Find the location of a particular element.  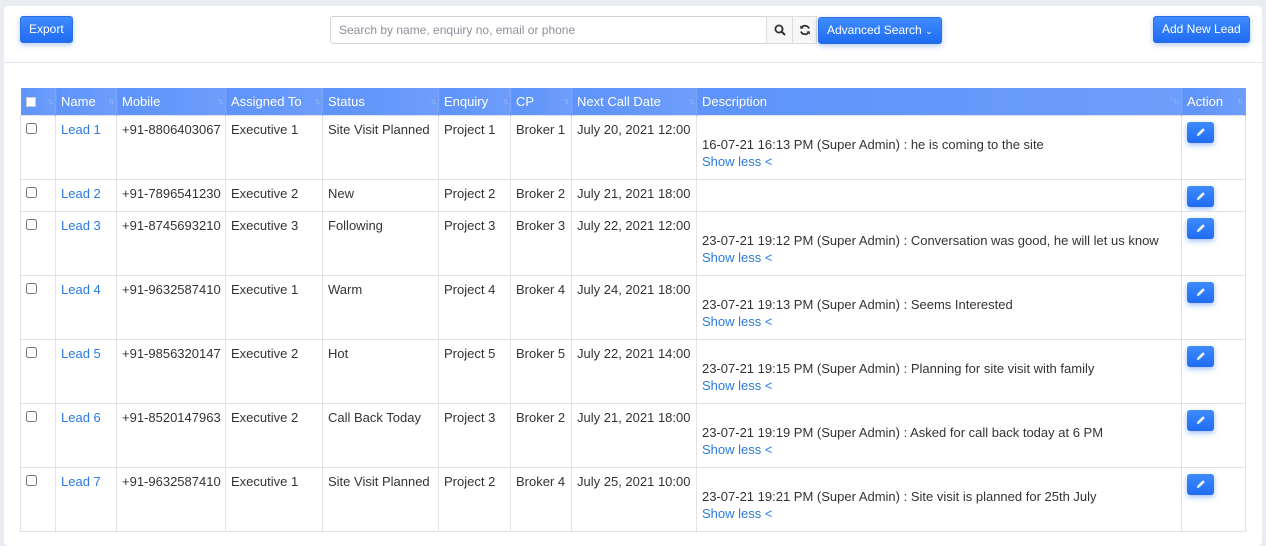

status-cell: Site Visit Planned is located at coordinates (380, 499).